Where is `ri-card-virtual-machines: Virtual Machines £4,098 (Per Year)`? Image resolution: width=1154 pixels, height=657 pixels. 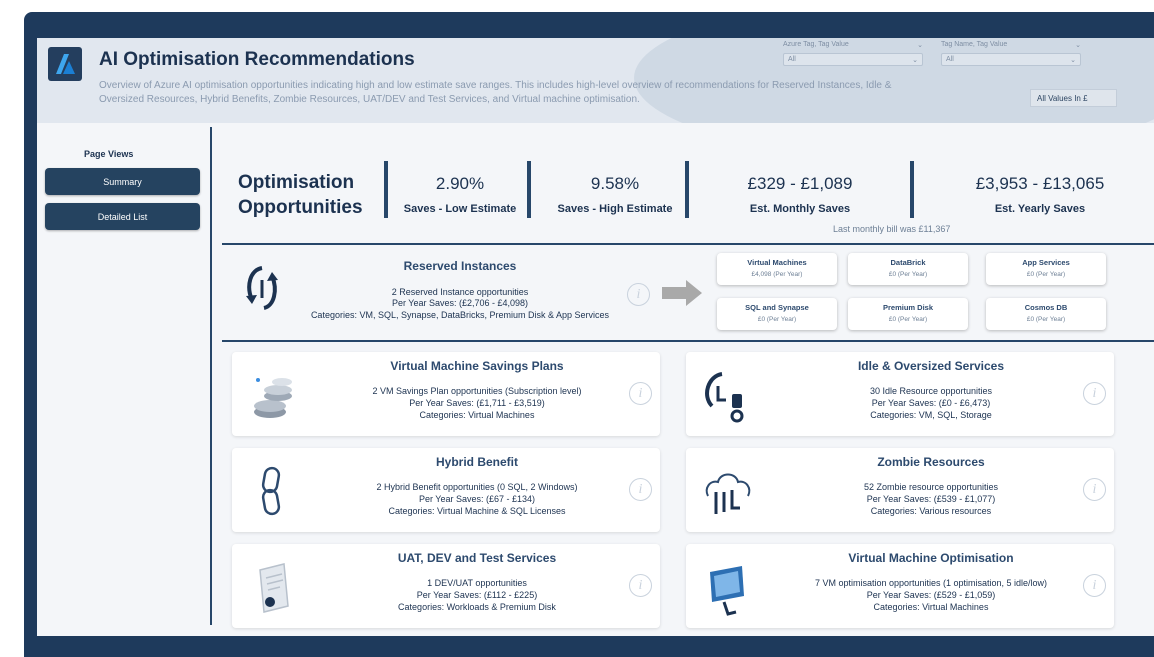
ri-card-virtual-machines: Virtual Machines £4,098 (Per Year) is located at coordinates (777, 269).